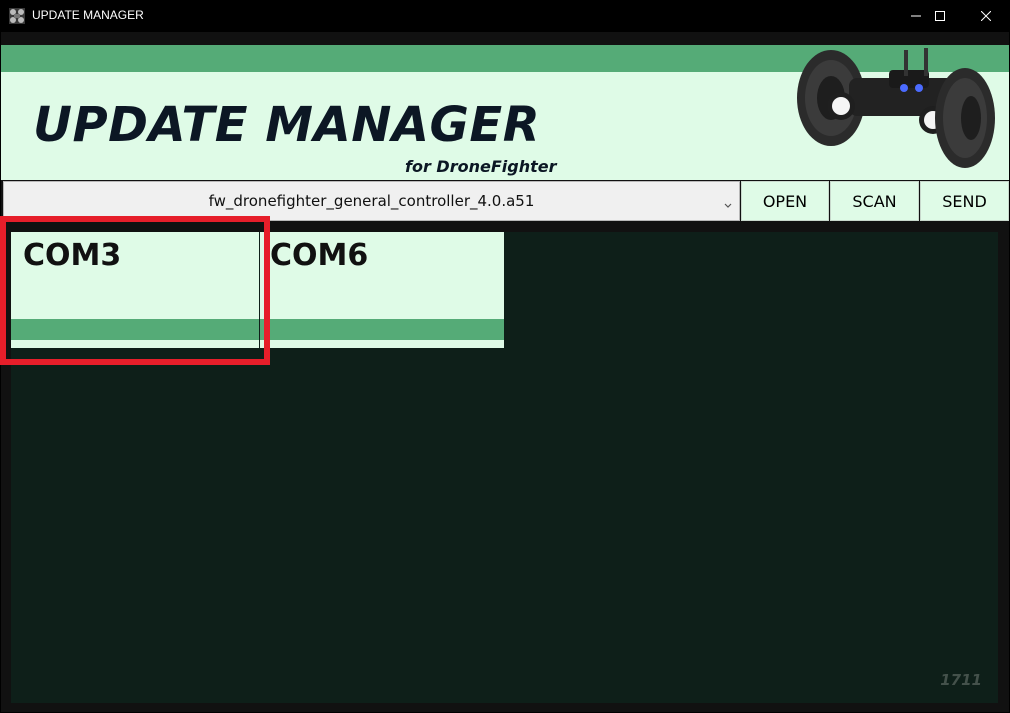 This screenshot has height=713, width=1010. I want to click on maximize-icon, so click(940, 16).